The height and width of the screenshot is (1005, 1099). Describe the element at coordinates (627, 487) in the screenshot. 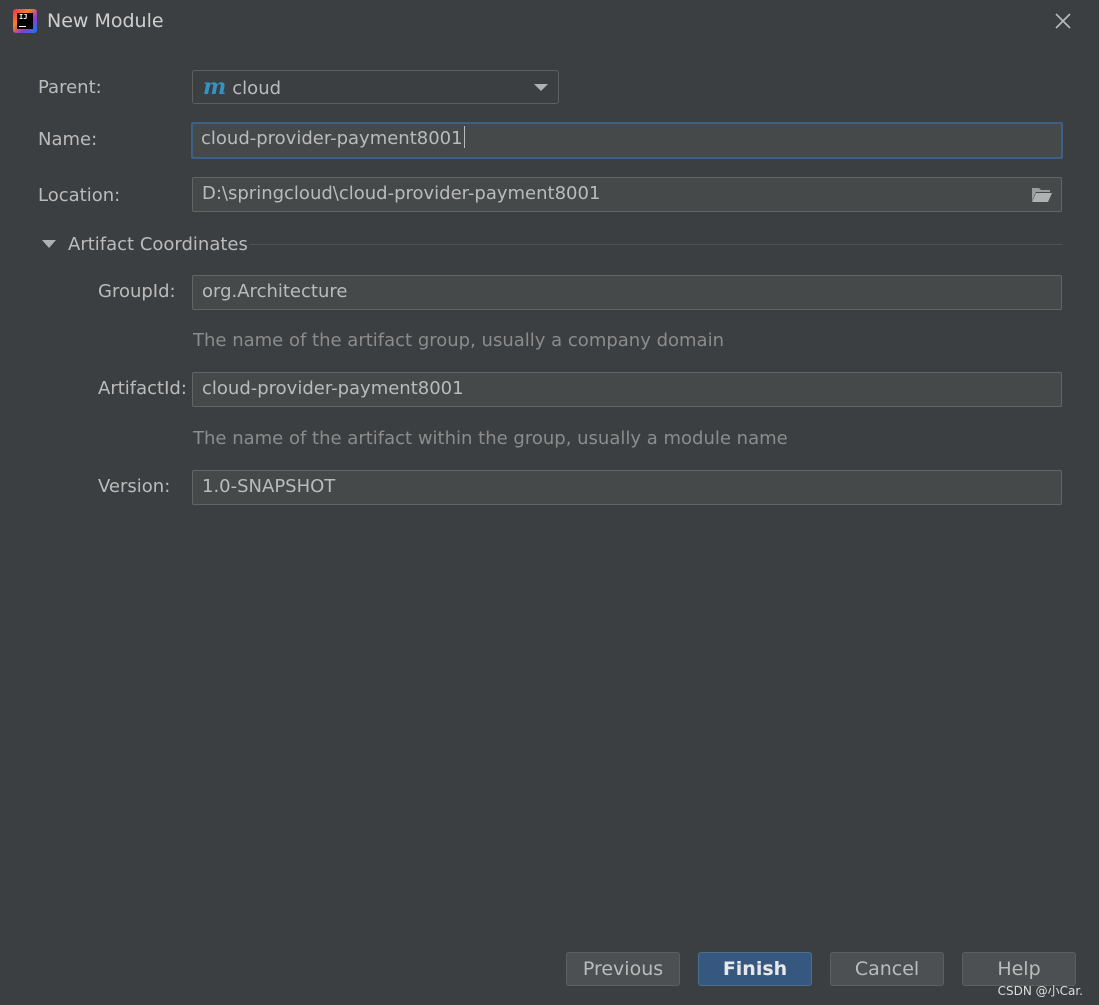

I see `version-input: 1.0-SNAPSHOT` at that location.